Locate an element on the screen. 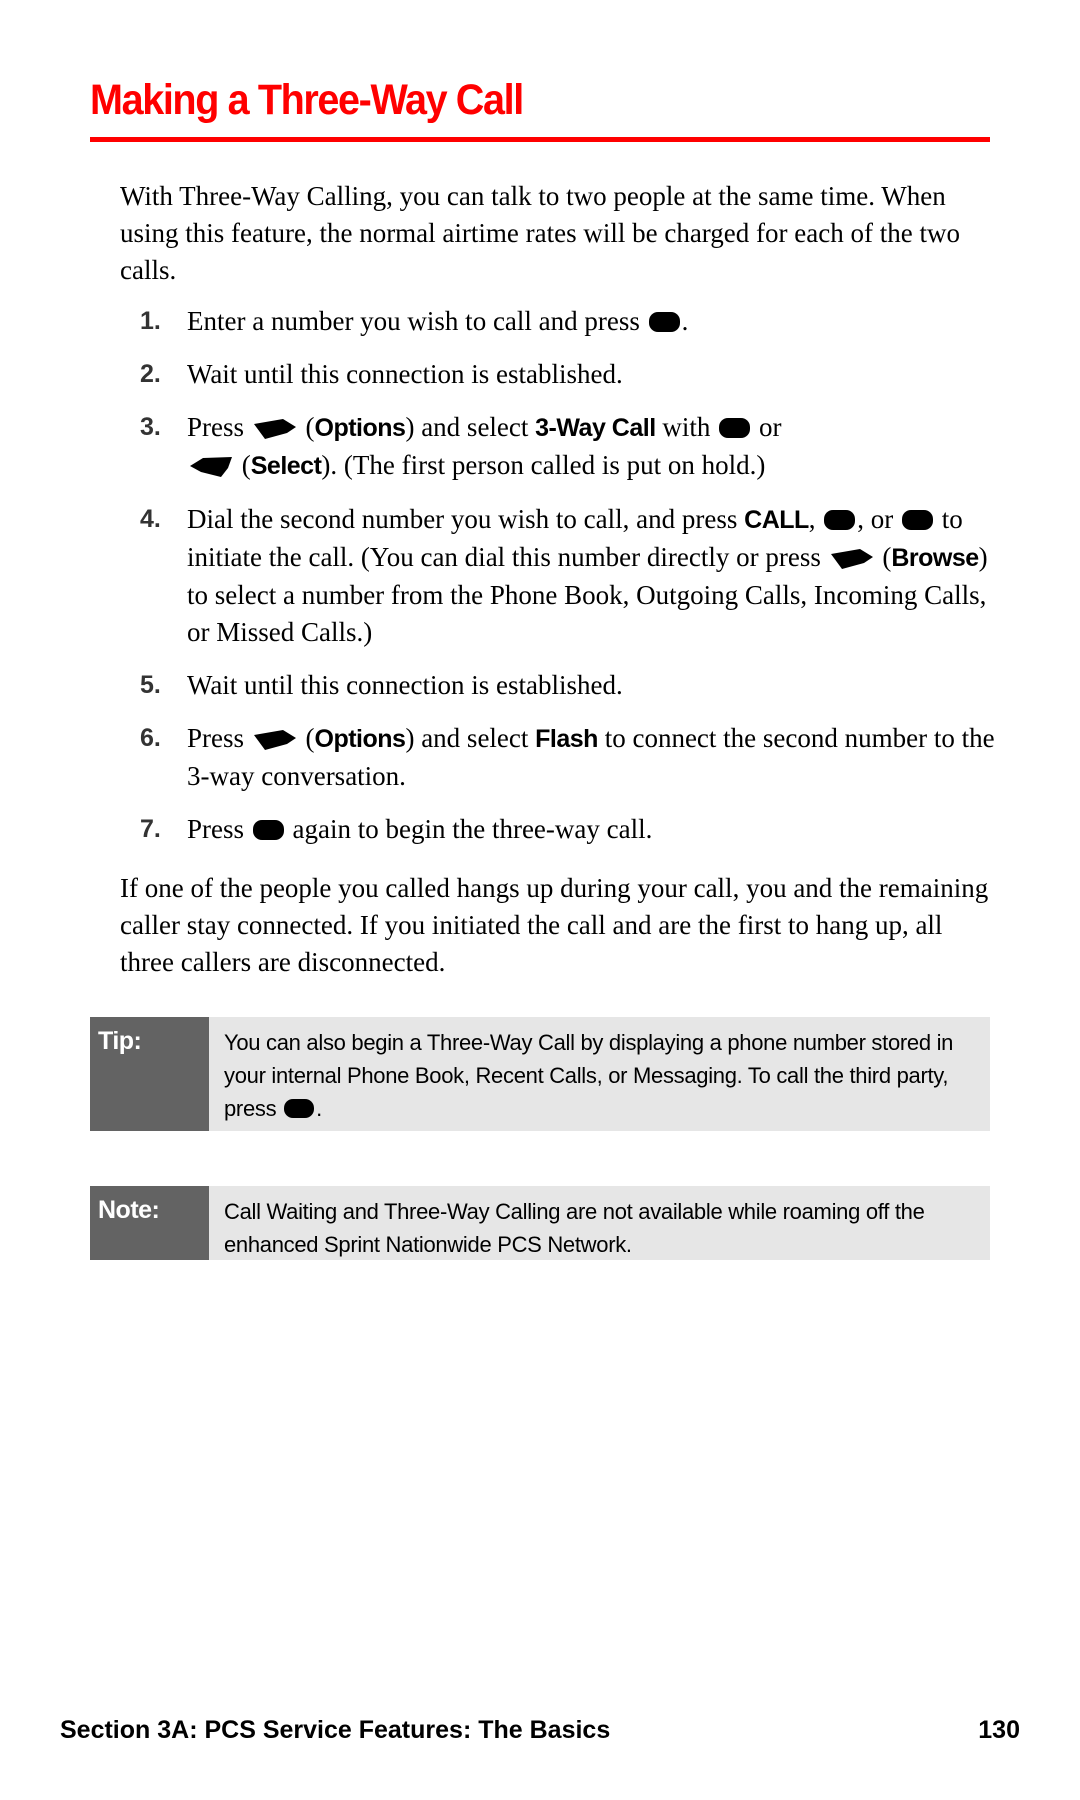 The height and width of the screenshot is (1800, 1080). step-number: 7. is located at coordinates (150, 829).